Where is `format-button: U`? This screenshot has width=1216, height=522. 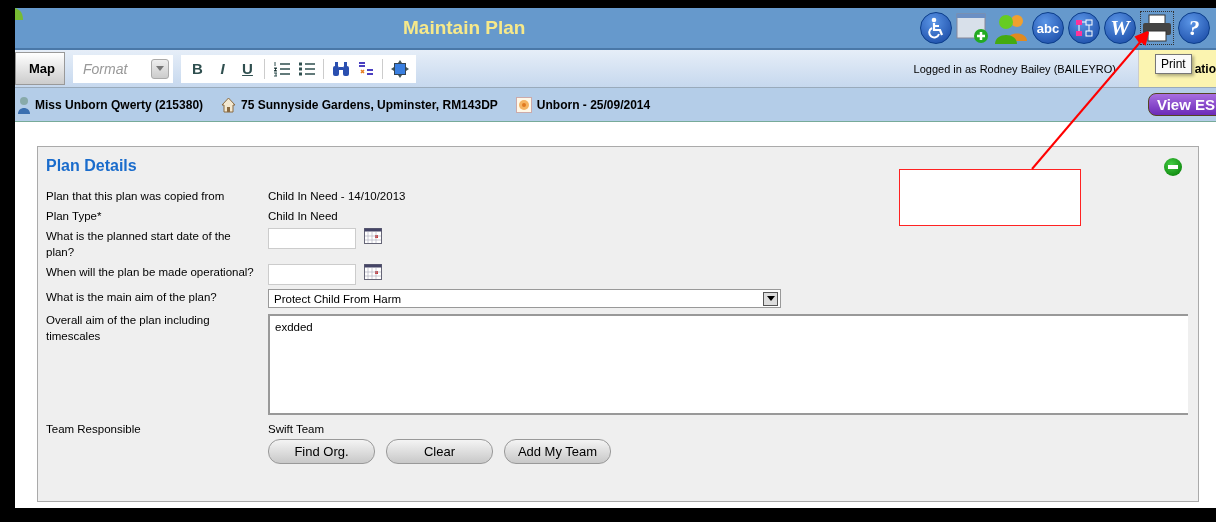 format-button: U is located at coordinates (247, 68).